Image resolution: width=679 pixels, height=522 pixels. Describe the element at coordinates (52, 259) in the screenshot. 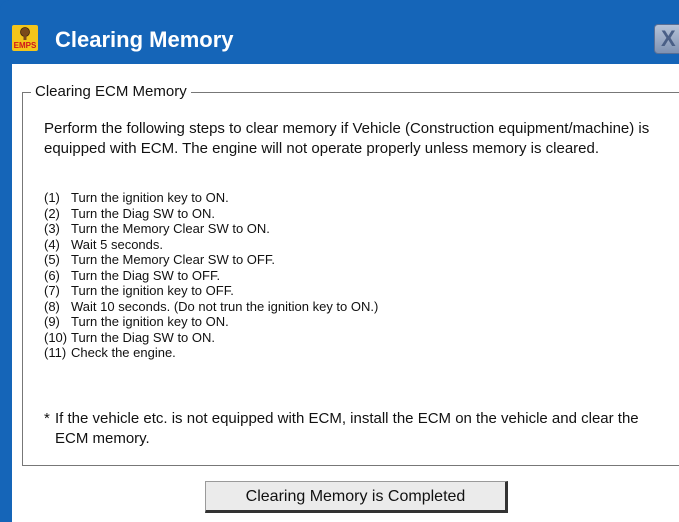

I see `step-number: (5)` at that location.